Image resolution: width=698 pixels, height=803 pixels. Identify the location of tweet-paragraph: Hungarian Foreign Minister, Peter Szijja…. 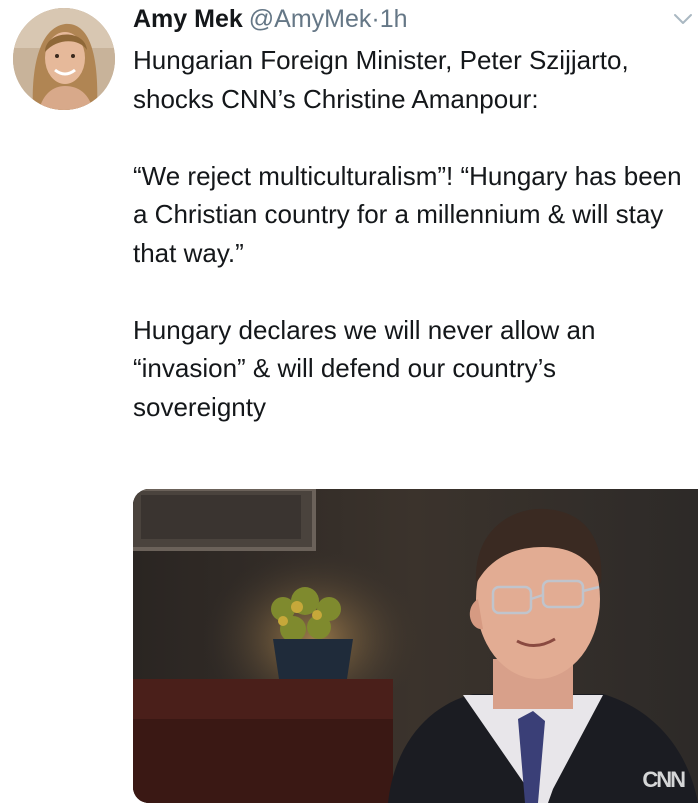
(381, 79).